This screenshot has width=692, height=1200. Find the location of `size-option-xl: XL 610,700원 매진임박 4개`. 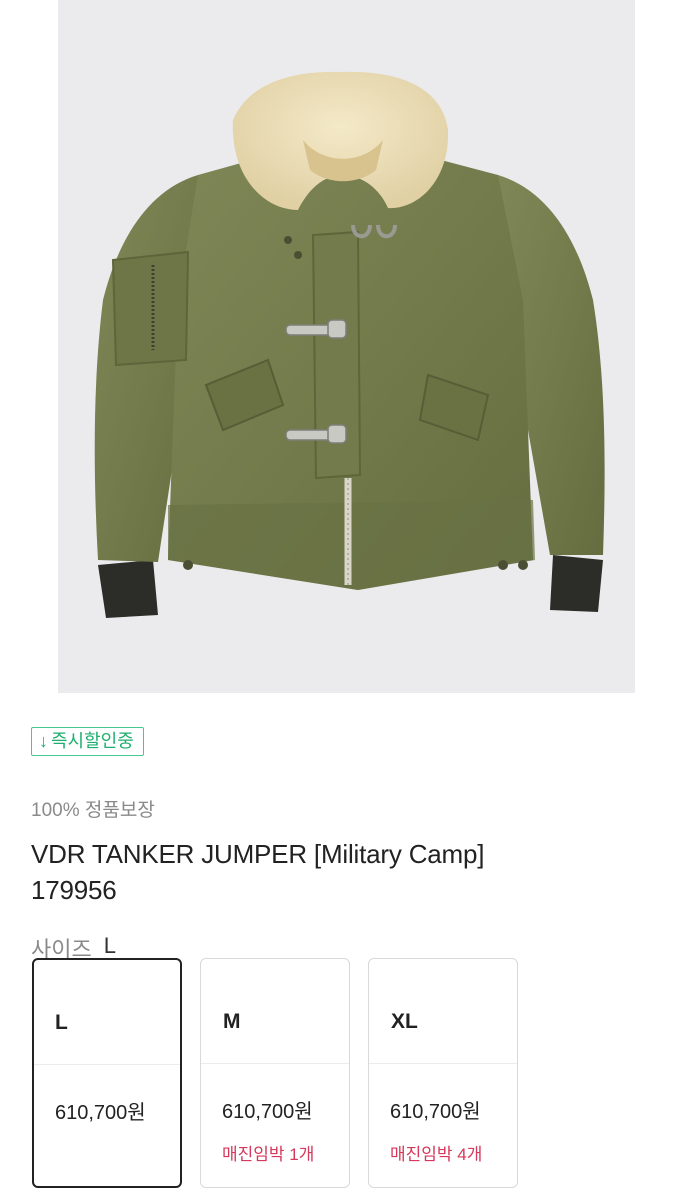

size-option-xl: XL 610,700원 매진임박 4개 is located at coordinates (443, 1073).